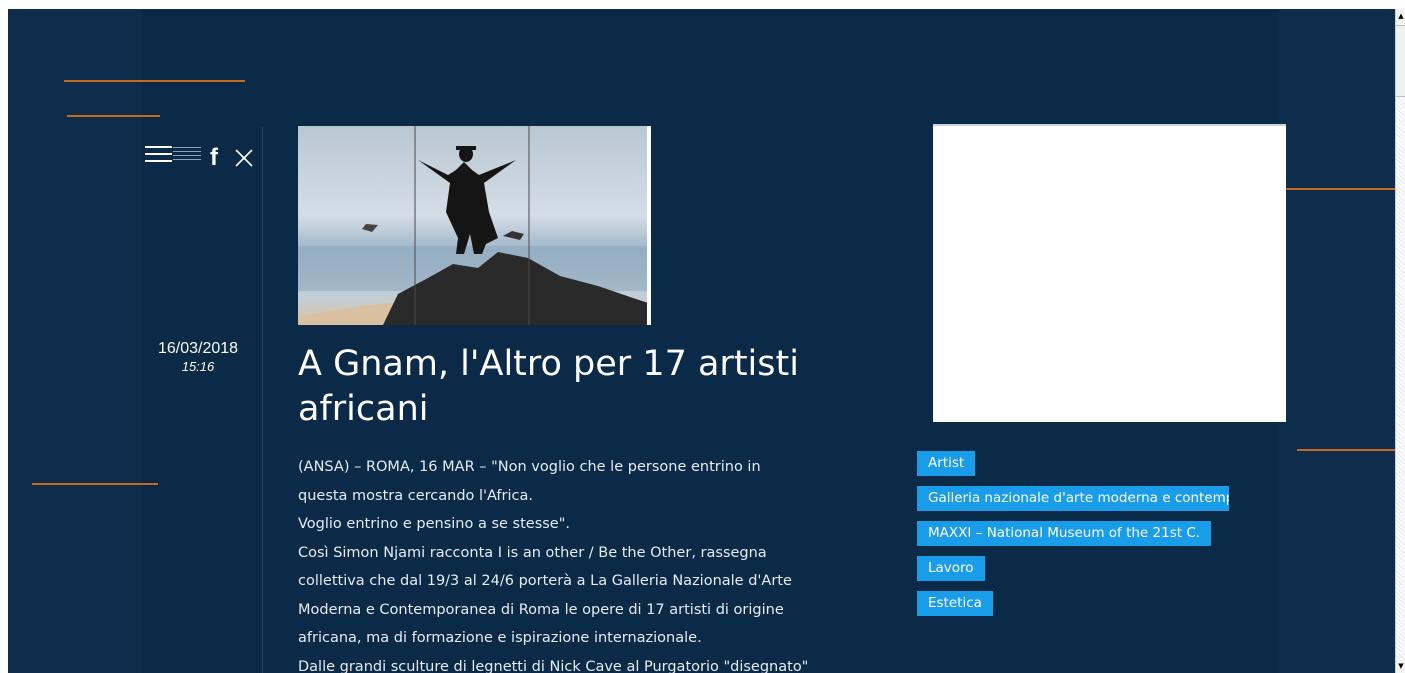 Image resolution: width=1405 pixels, height=673 pixels. Describe the element at coordinates (214, 158) in the screenshot. I see `facebook-icon: f` at that location.